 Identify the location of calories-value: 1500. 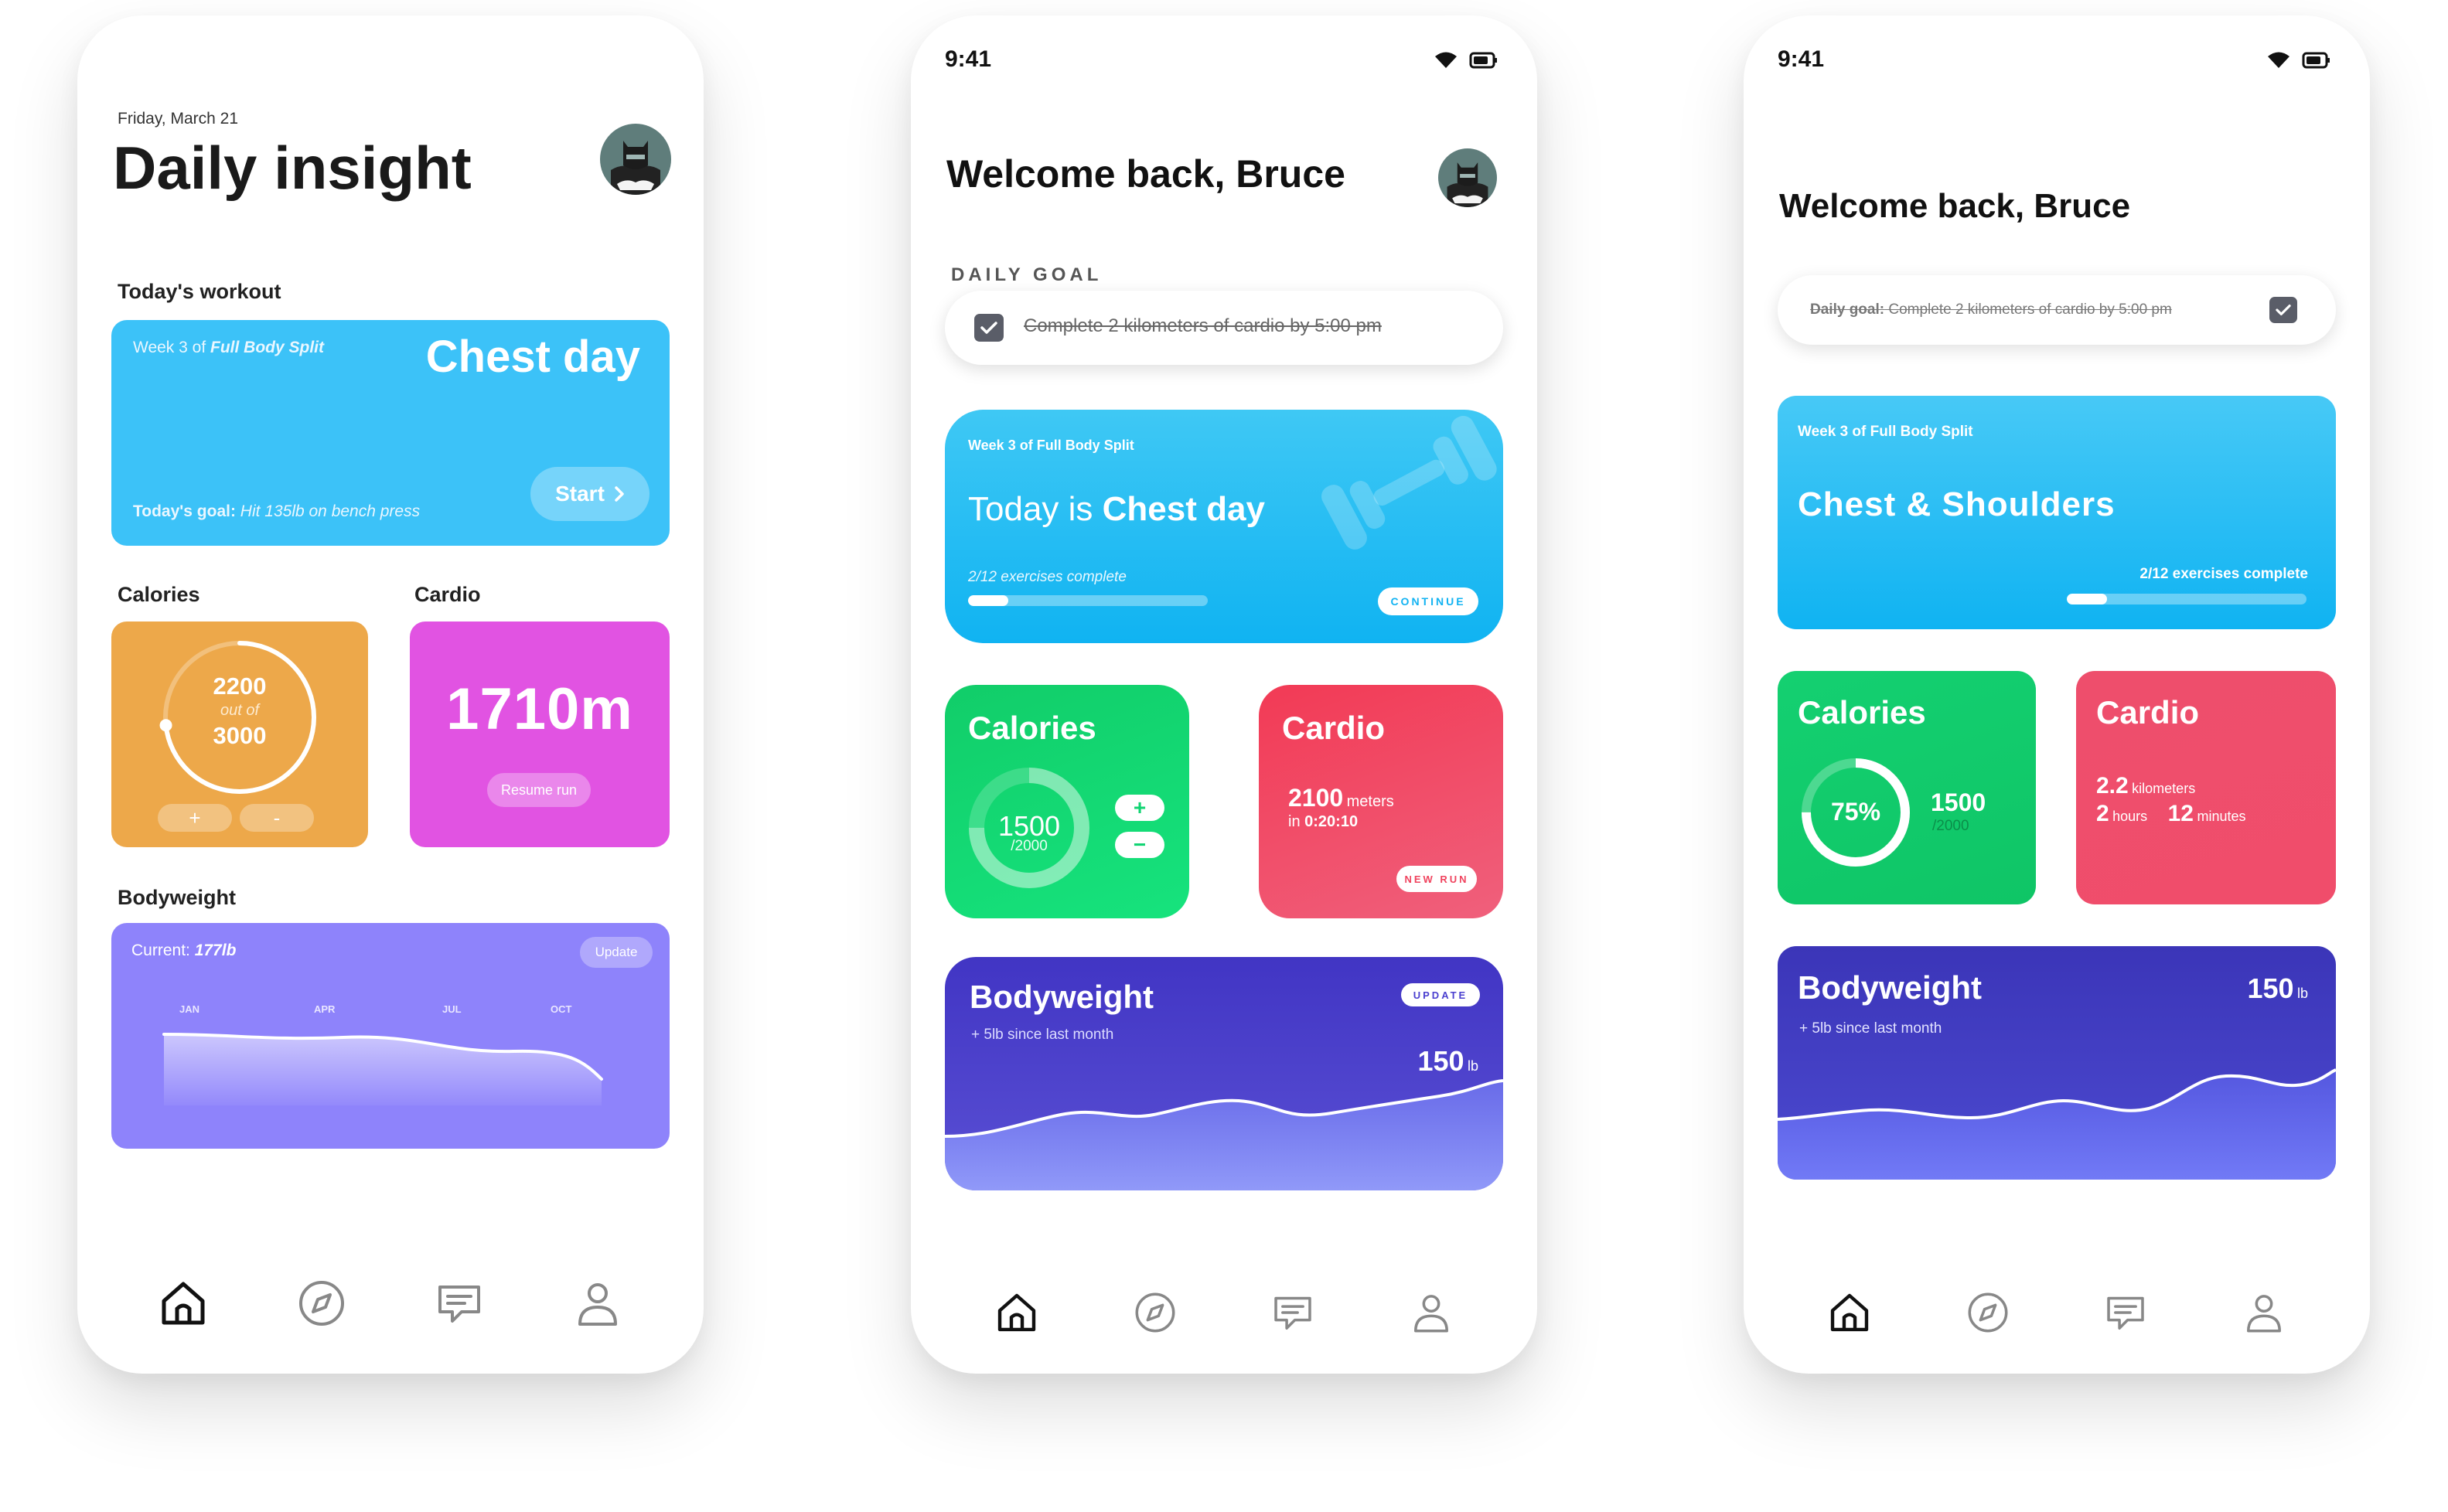
(1958, 802).